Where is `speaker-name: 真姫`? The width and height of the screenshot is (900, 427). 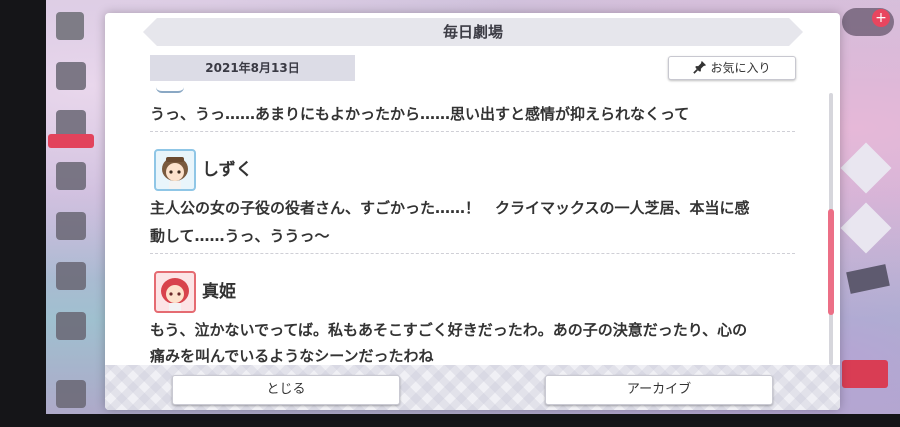 speaker-name: 真姫 is located at coordinates (219, 292).